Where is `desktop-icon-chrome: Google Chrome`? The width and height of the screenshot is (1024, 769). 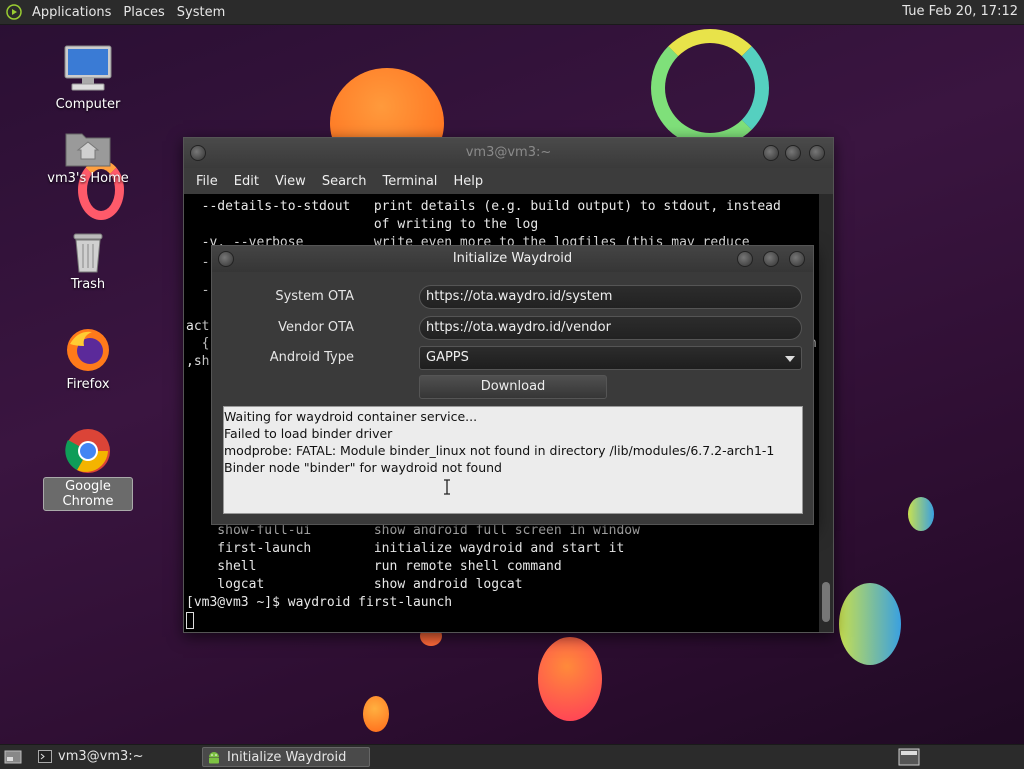
desktop-icon-chrome: Google Chrome is located at coordinates (88, 469).